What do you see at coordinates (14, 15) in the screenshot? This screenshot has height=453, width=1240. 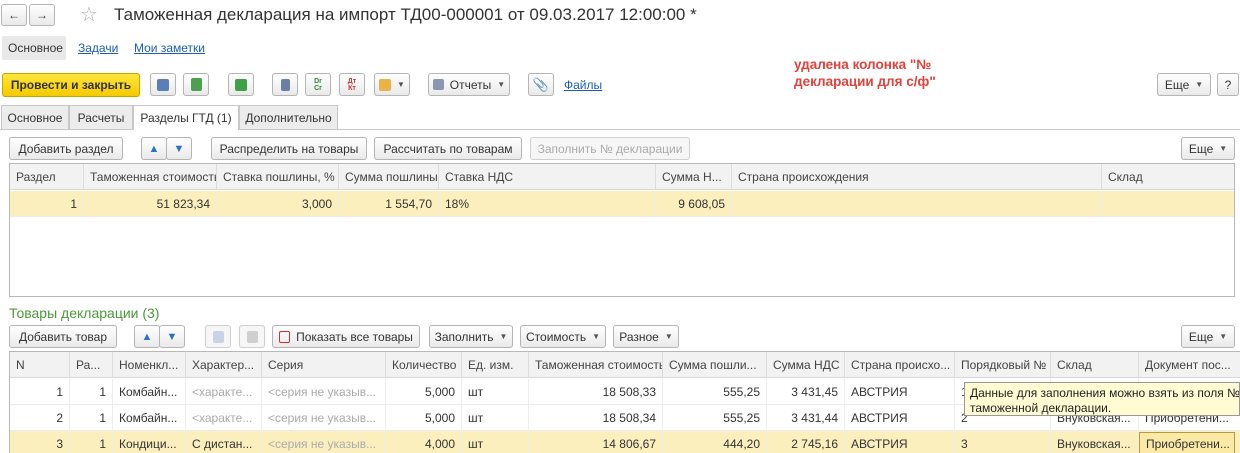 I see `back-button: ←` at bounding box center [14, 15].